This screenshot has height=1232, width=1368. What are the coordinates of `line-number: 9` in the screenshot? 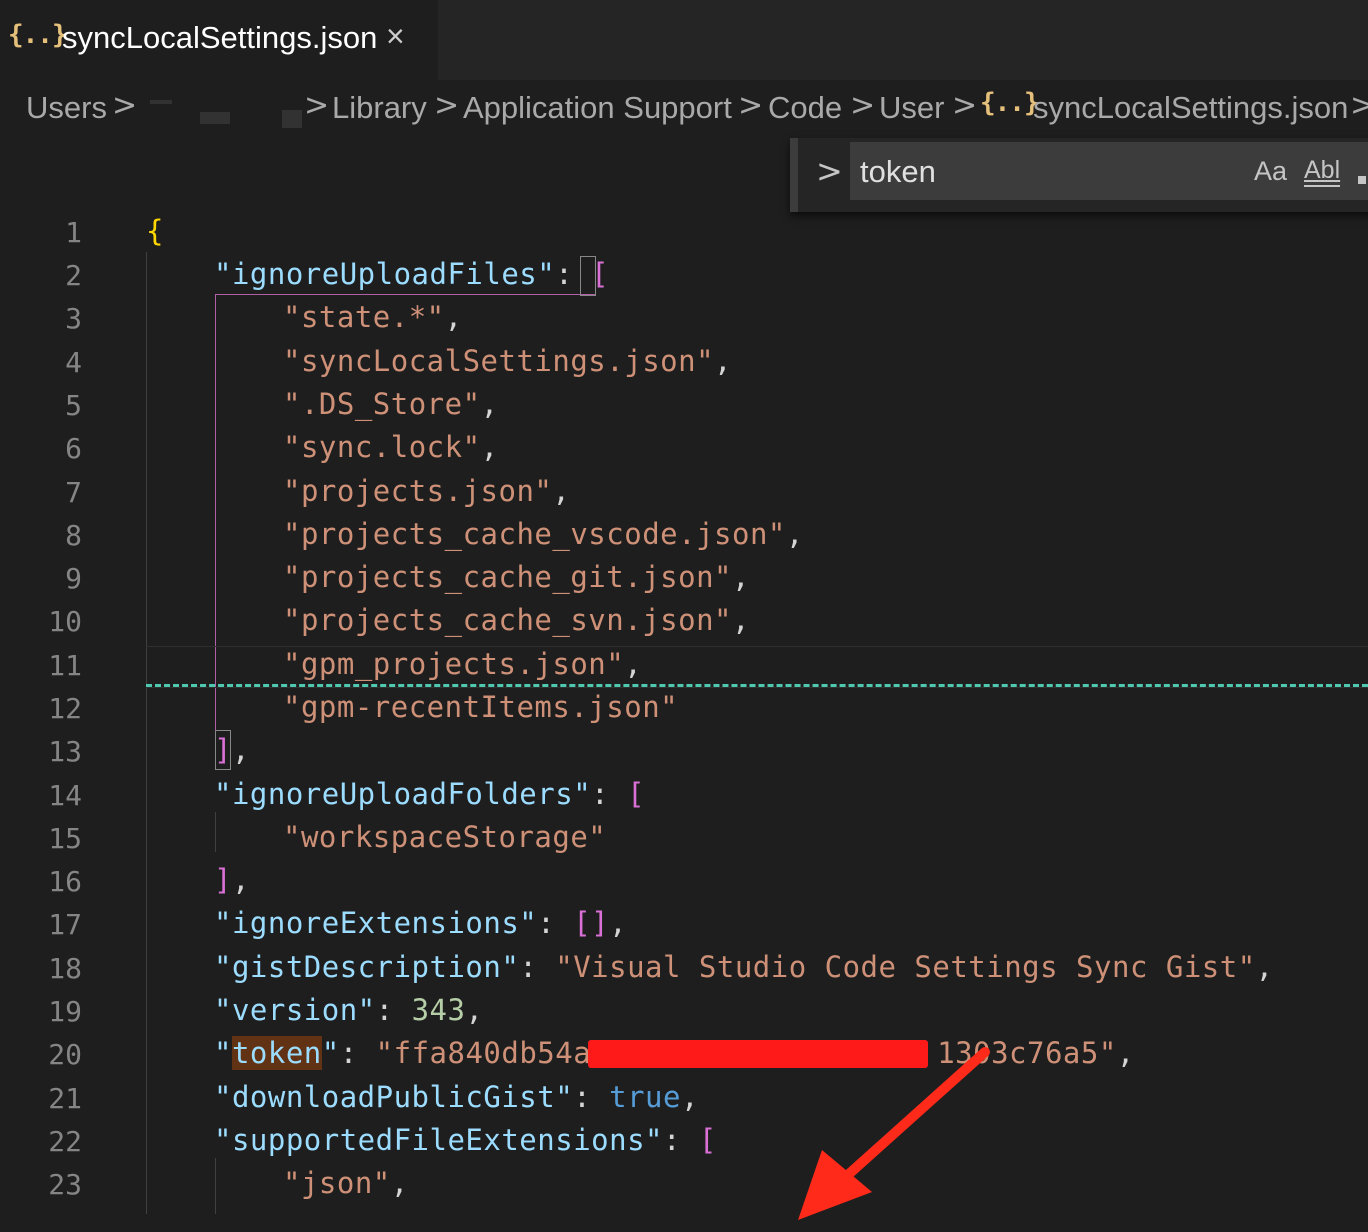 It's located at (73, 578).